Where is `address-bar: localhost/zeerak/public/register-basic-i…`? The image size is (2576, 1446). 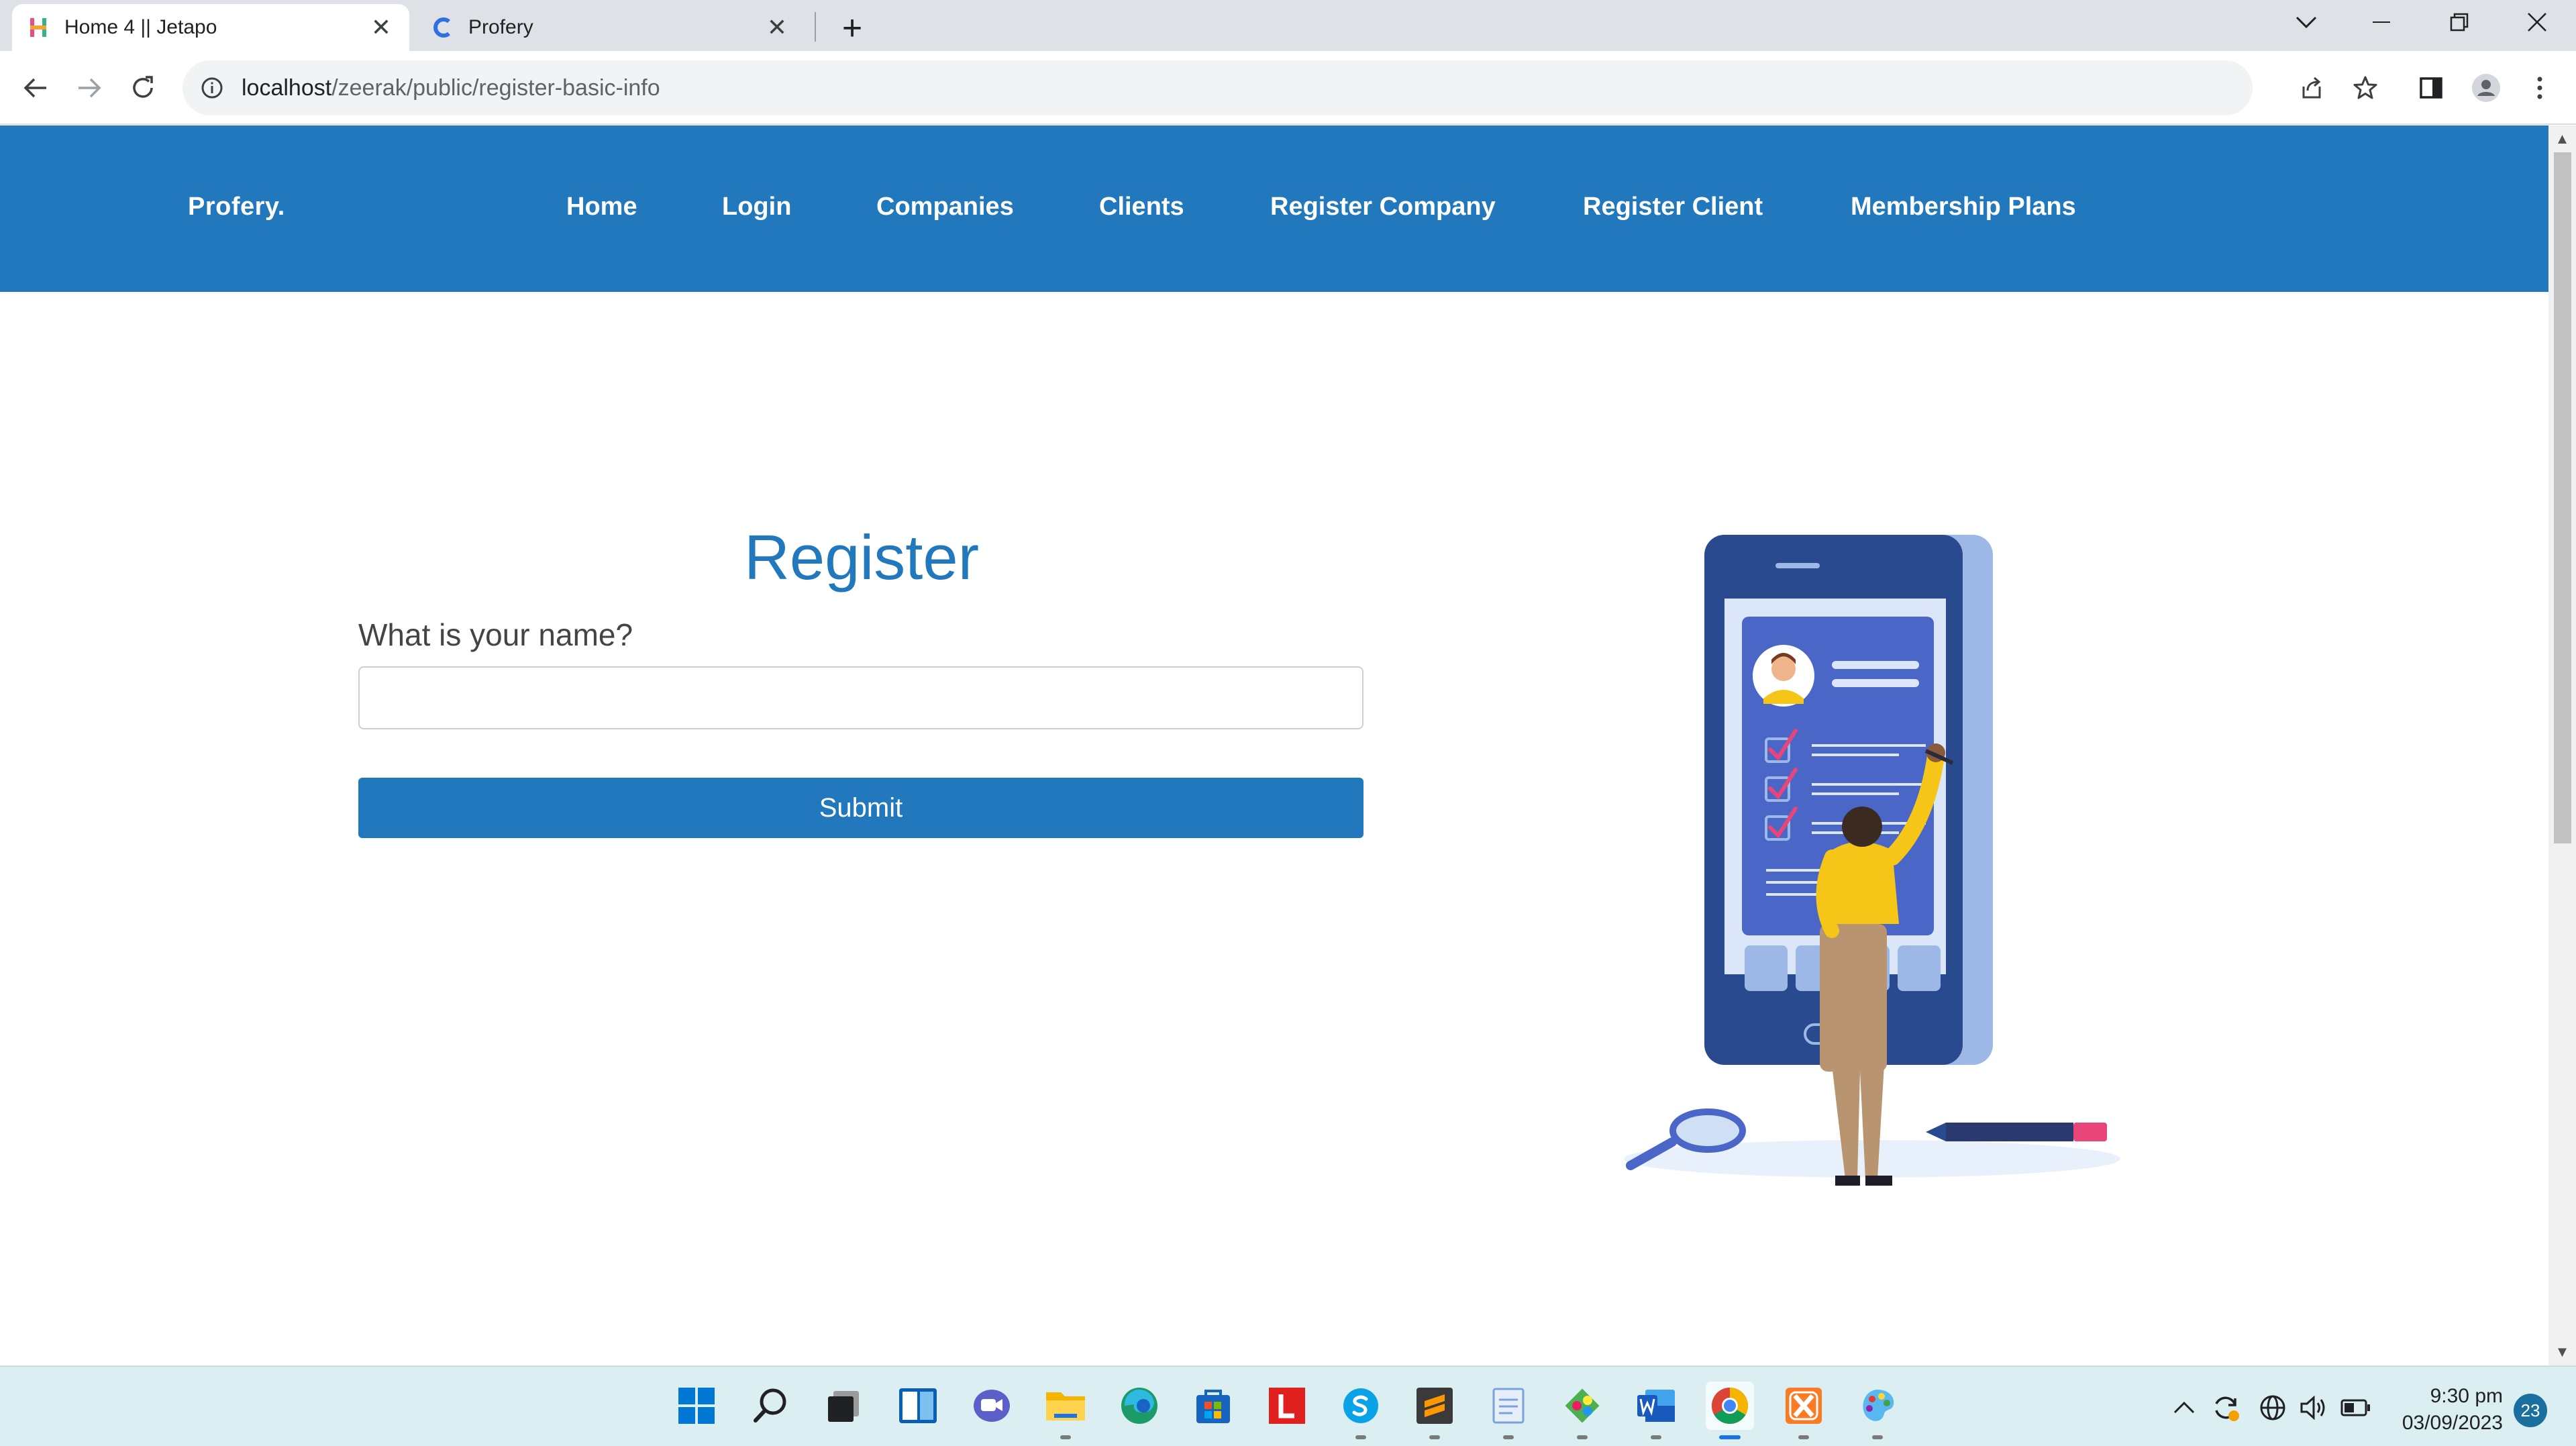
address-bar: localhost/zeerak/public/register-basic-i… is located at coordinates (1218, 87).